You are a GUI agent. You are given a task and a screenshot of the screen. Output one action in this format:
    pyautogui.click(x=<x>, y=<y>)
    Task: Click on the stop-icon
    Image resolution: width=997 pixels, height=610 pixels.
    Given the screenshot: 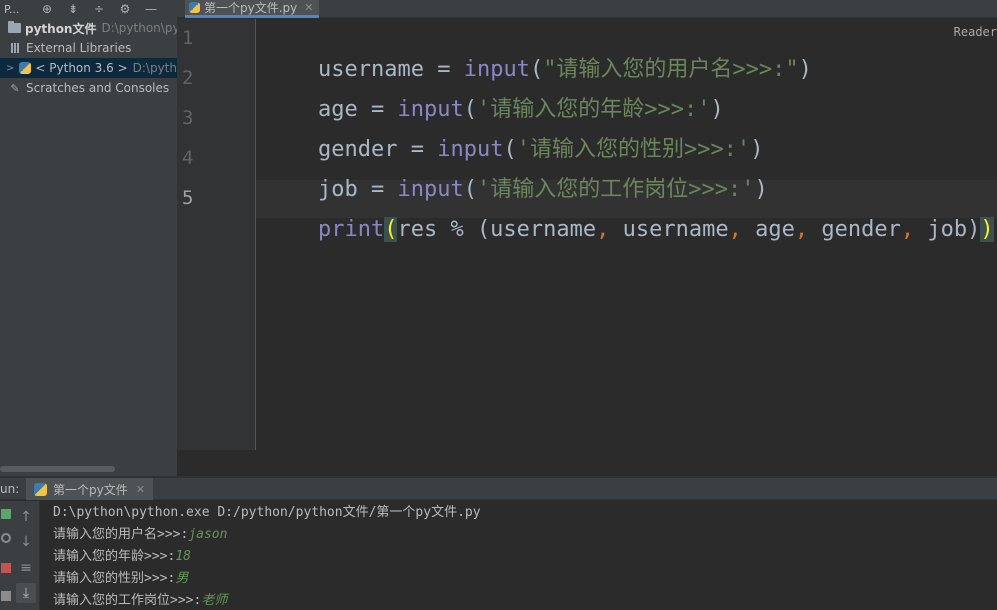 What is the action you would take?
    pyautogui.click(x=6, y=568)
    